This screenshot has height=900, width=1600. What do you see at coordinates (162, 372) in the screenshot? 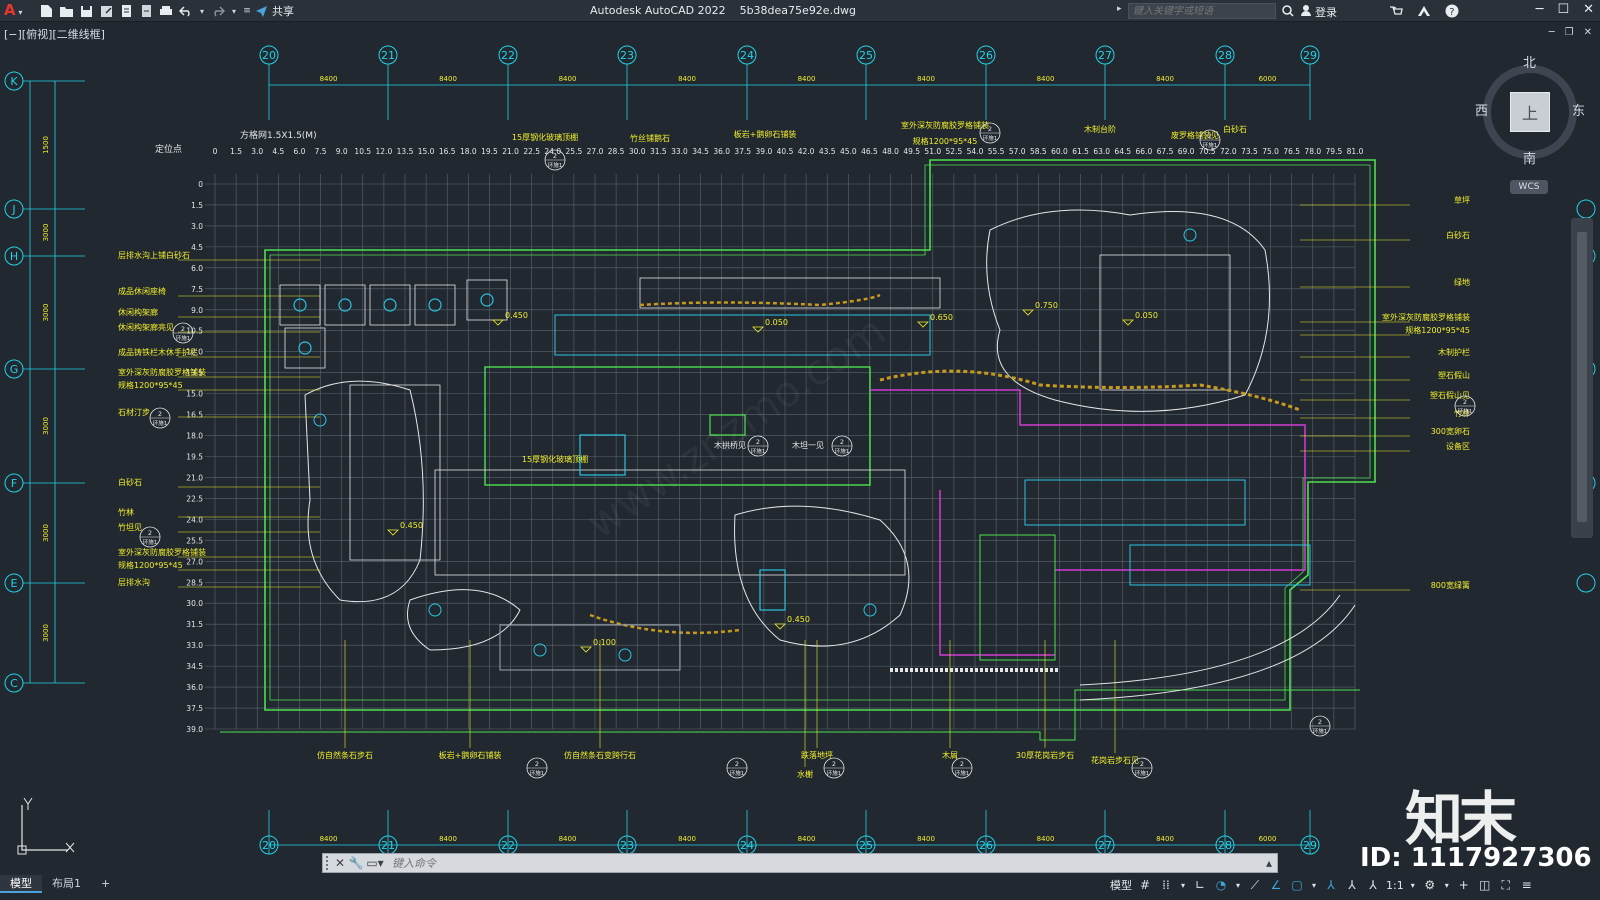
I see `annotation-label: 室外深灰防腐胶罗格铺装` at bounding box center [162, 372].